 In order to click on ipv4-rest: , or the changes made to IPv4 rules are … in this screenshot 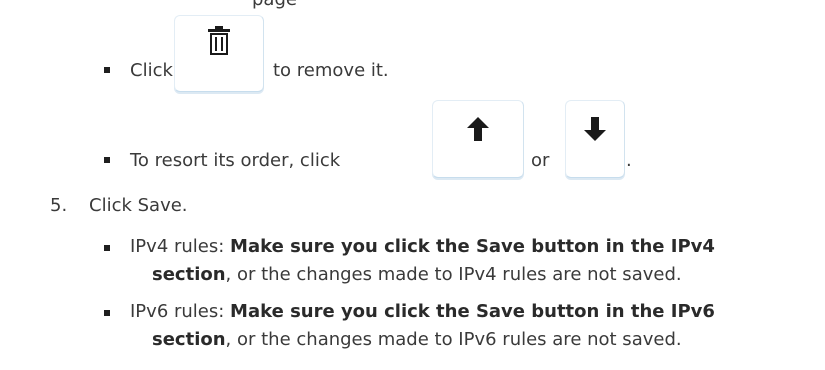, I will do `click(453, 274)`.